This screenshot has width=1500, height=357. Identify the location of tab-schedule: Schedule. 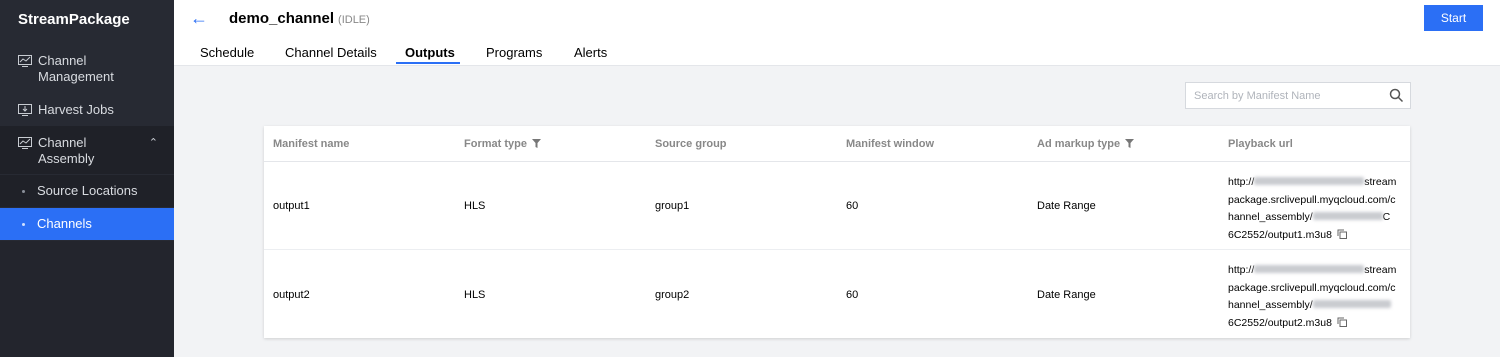
(227, 52).